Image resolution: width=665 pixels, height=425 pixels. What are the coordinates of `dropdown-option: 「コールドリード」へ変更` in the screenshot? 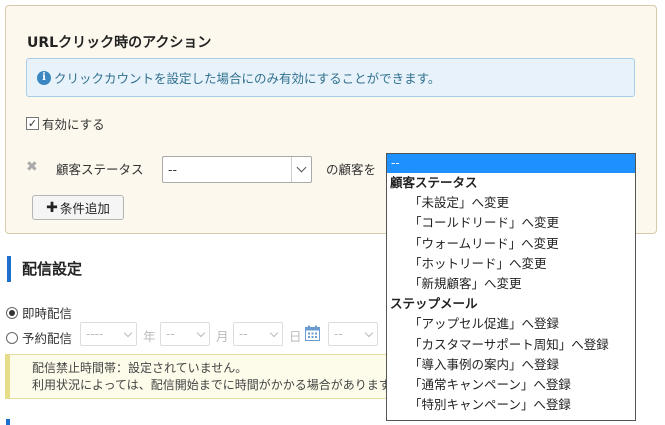 It's located at (511, 223).